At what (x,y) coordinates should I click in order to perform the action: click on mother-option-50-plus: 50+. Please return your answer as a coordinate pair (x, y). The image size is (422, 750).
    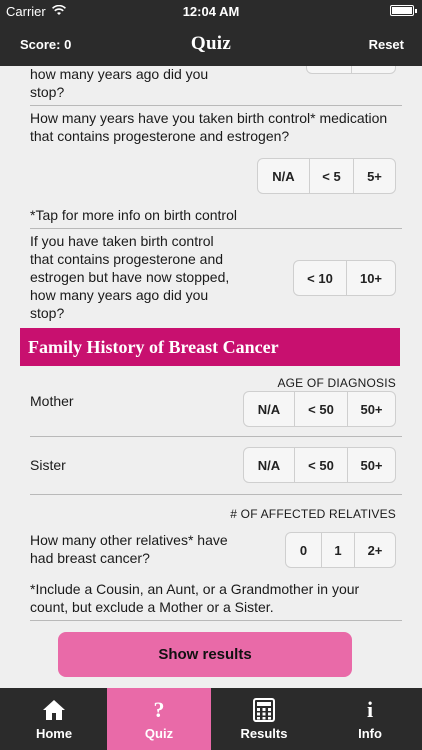
    Looking at the image, I should click on (371, 409).